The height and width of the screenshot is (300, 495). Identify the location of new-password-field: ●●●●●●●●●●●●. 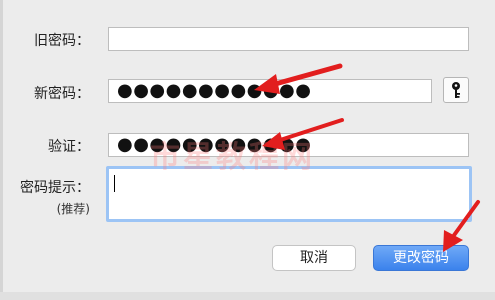
(270, 91).